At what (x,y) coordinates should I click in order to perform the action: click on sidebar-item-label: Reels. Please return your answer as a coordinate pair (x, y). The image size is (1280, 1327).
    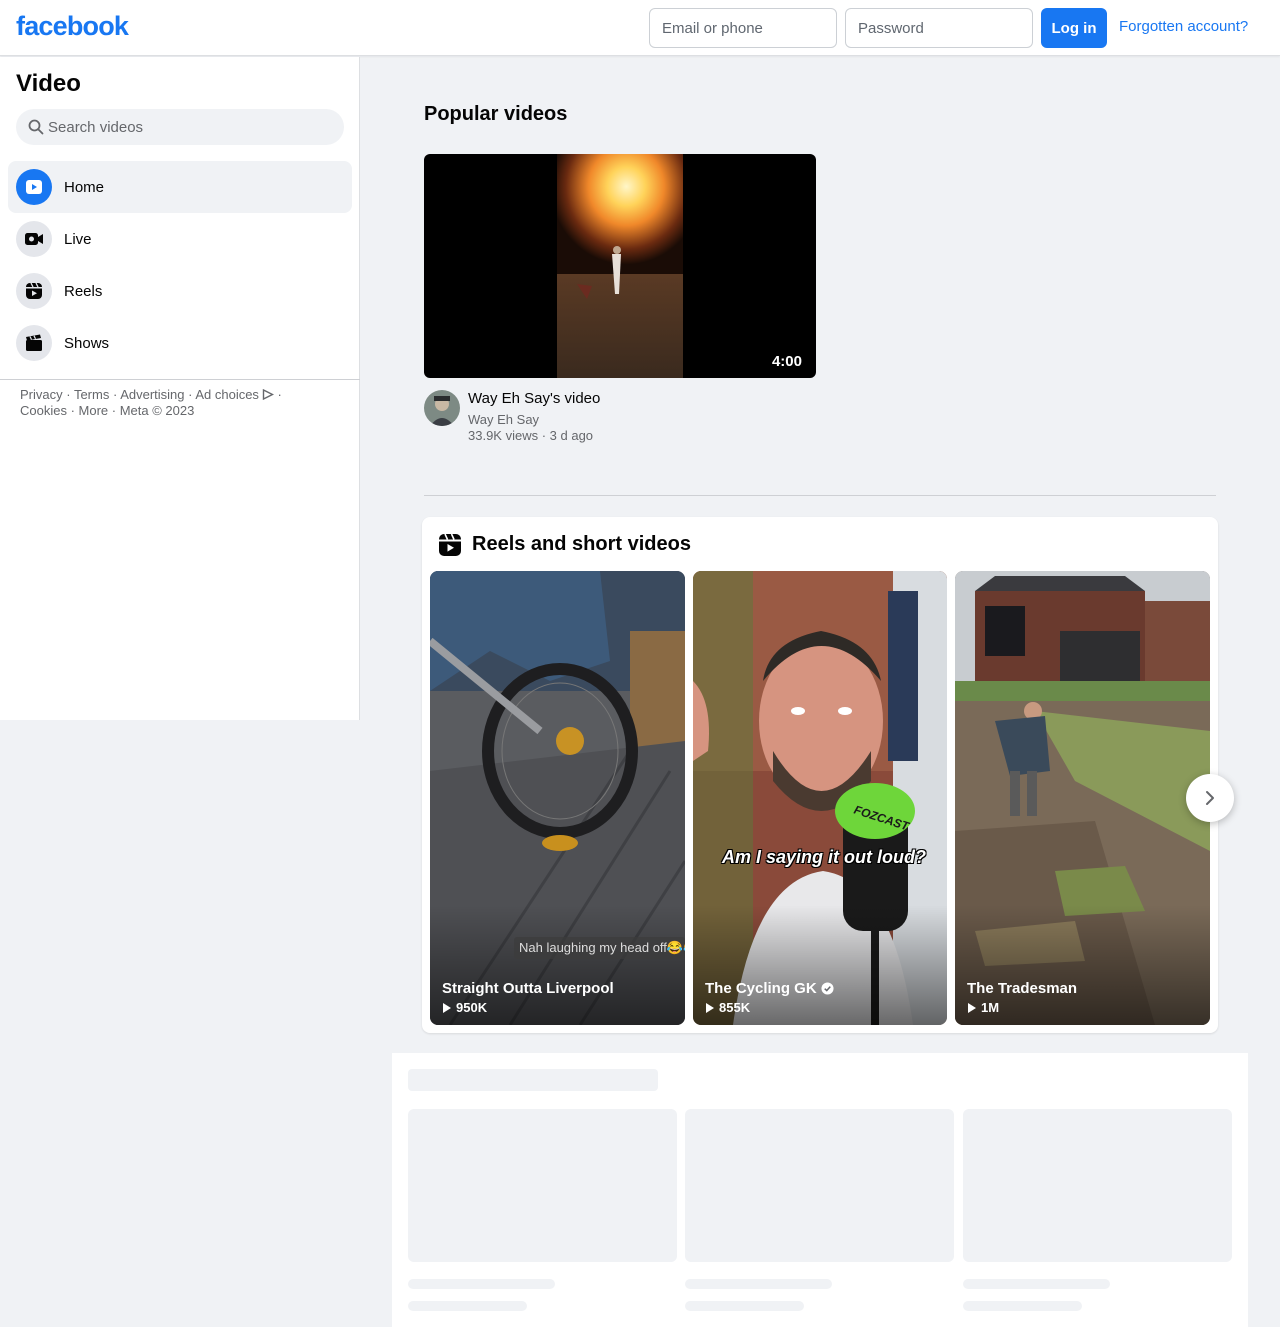
    Looking at the image, I should click on (83, 291).